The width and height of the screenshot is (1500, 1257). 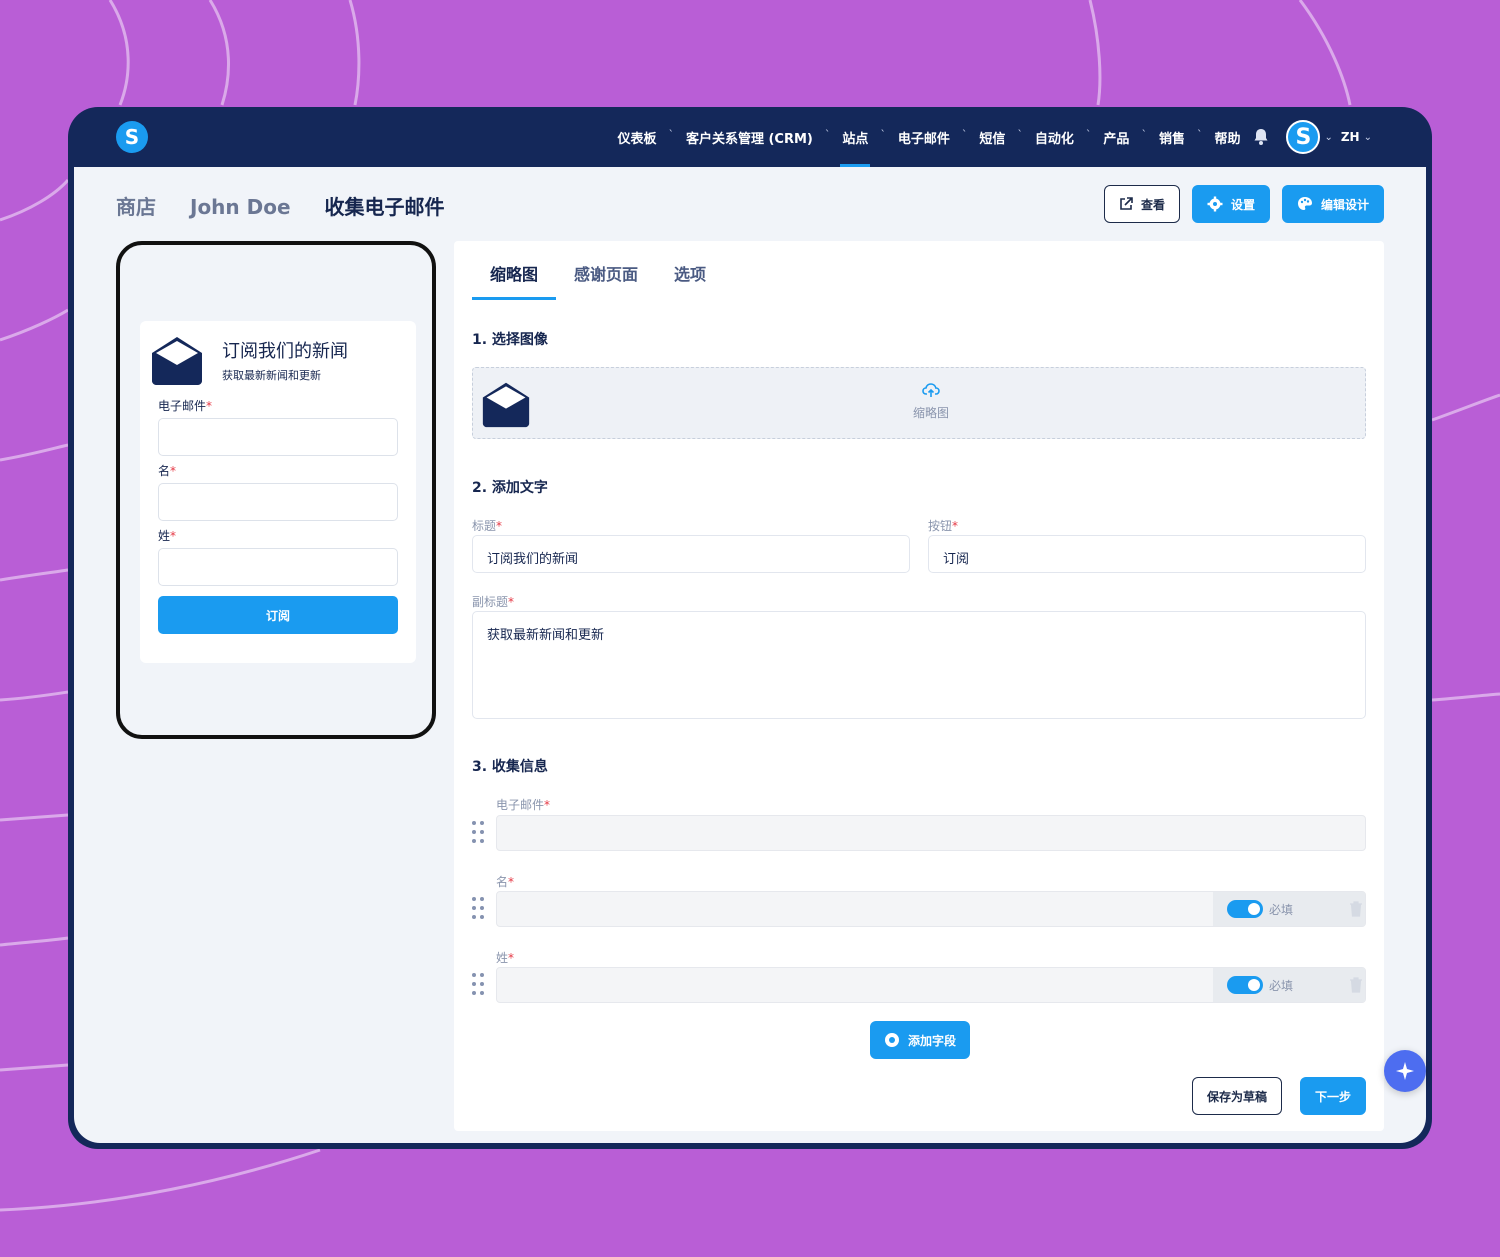 I want to click on collect-first-name-field: 必填, so click(x=931, y=909).